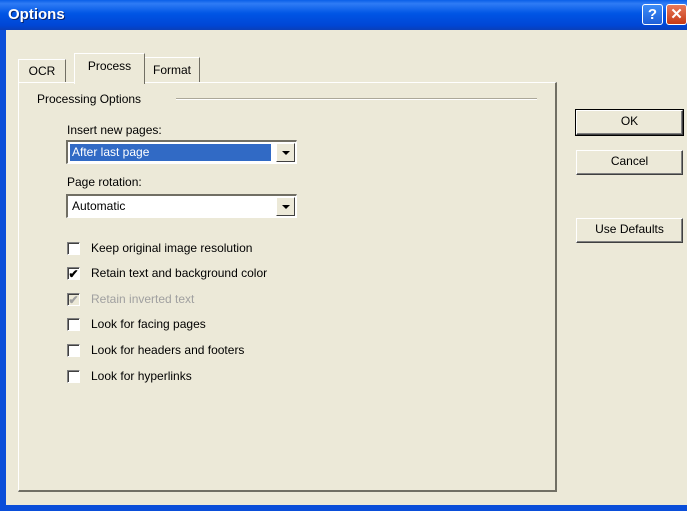 The height and width of the screenshot is (511, 687). What do you see at coordinates (172, 69) in the screenshot?
I see `tab-format: Format` at bounding box center [172, 69].